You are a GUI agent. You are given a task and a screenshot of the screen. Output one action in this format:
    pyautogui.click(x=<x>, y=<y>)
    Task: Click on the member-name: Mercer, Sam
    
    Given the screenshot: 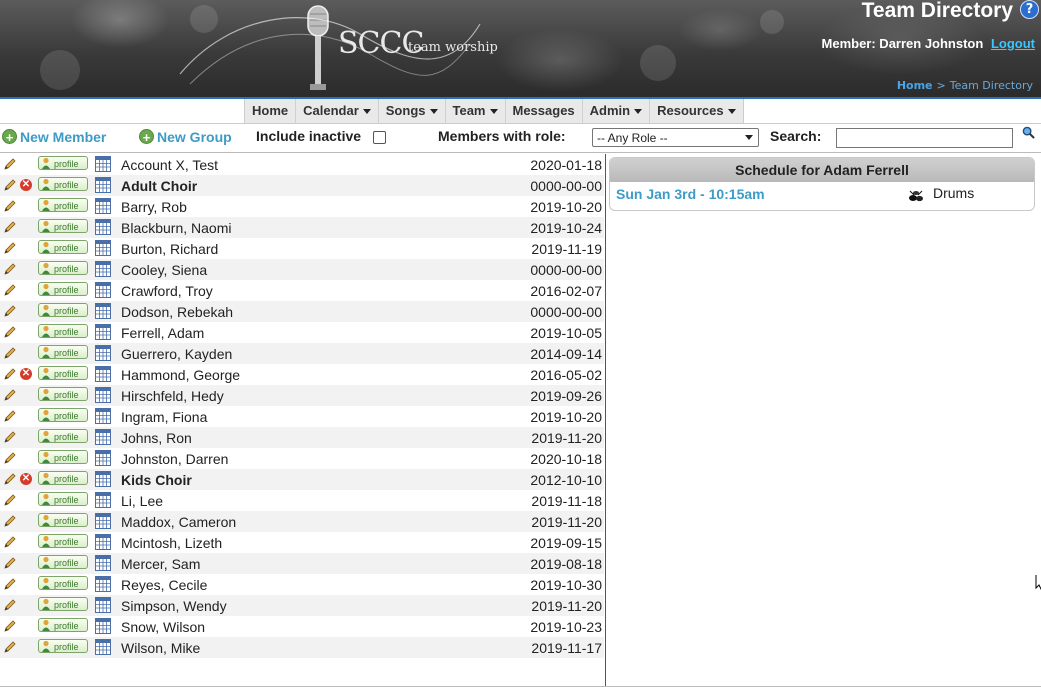 What is the action you would take?
    pyautogui.click(x=160, y=564)
    